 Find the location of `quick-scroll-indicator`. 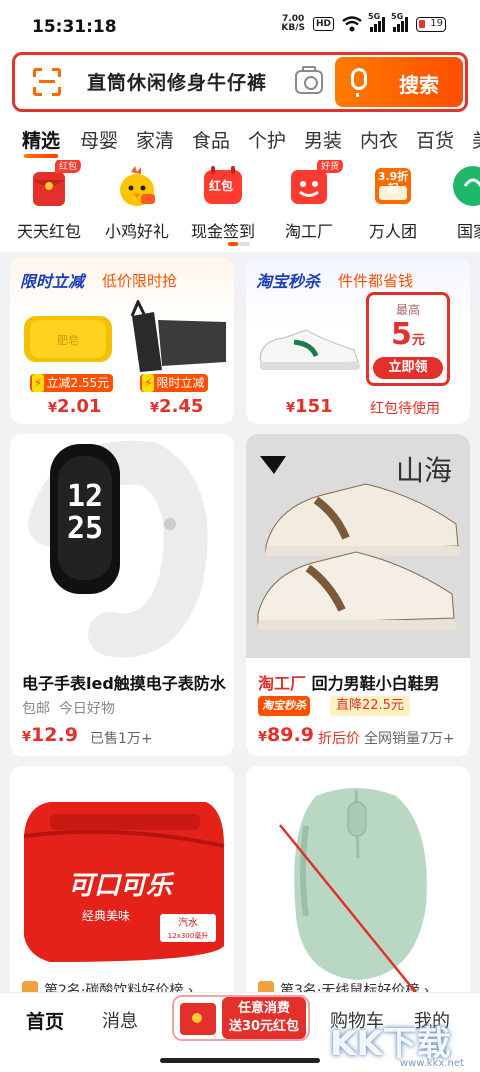

quick-scroll-indicator is located at coordinates (239, 244).